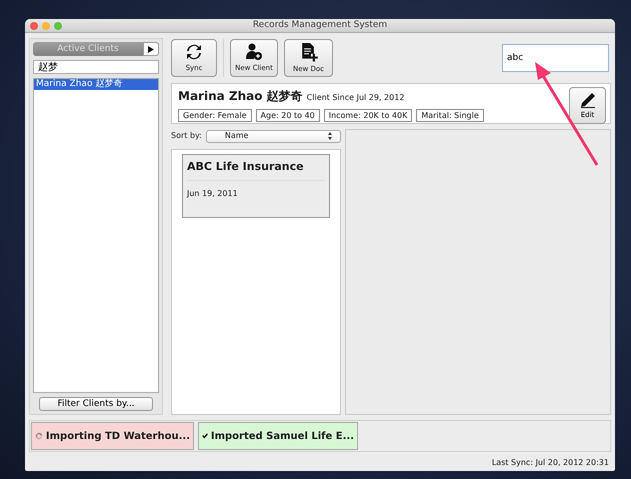 This screenshot has width=631, height=479. What do you see at coordinates (96, 84) in the screenshot?
I see `client-list-item: Marina Zhao 赵梦奇` at bounding box center [96, 84].